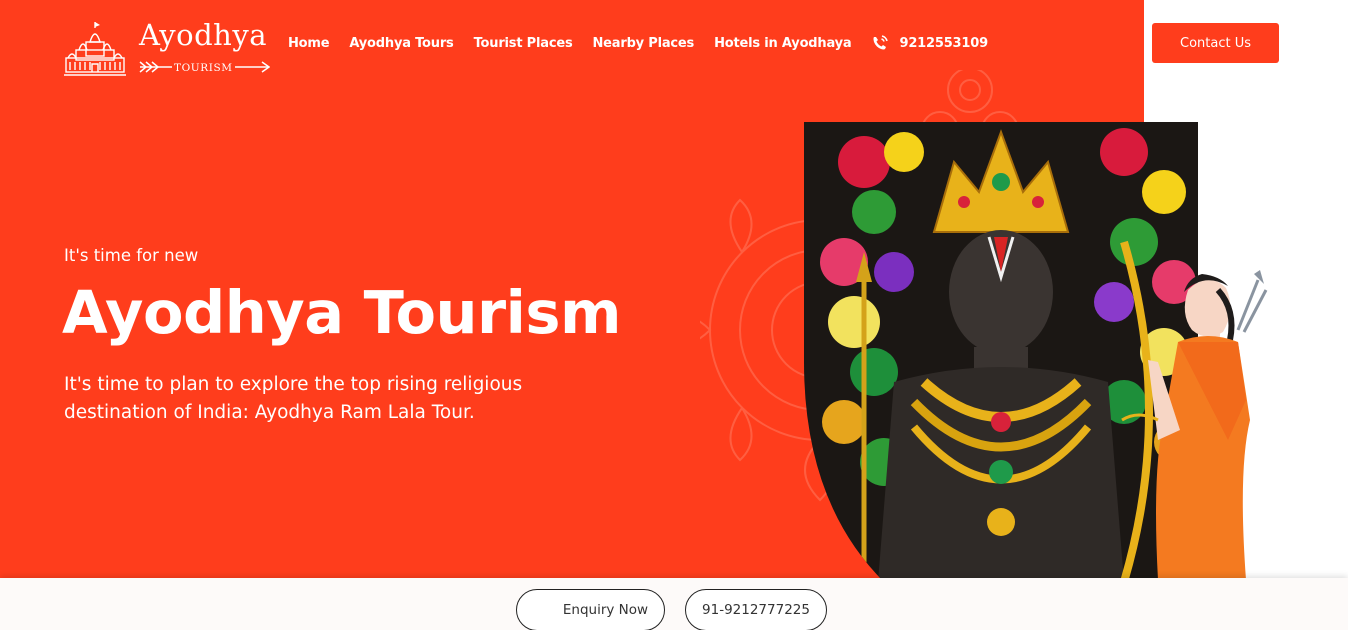 Image resolution: width=1348 pixels, height=630 pixels. I want to click on lord-rama-illustration, so click(1194, 425).